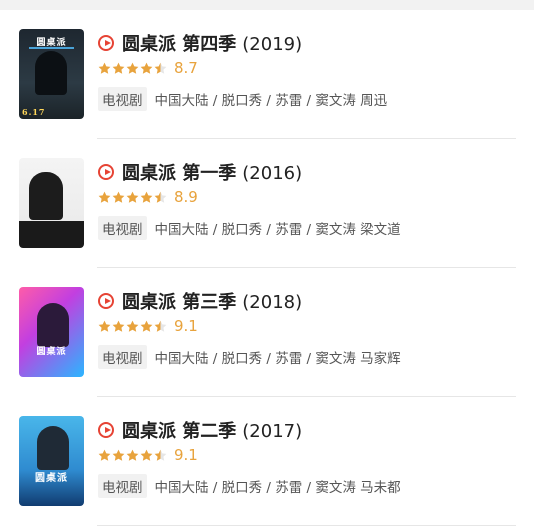 The width and height of the screenshot is (534, 527). Describe the element at coordinates (306, 525) in the screenshot. I see `divider` at that location.